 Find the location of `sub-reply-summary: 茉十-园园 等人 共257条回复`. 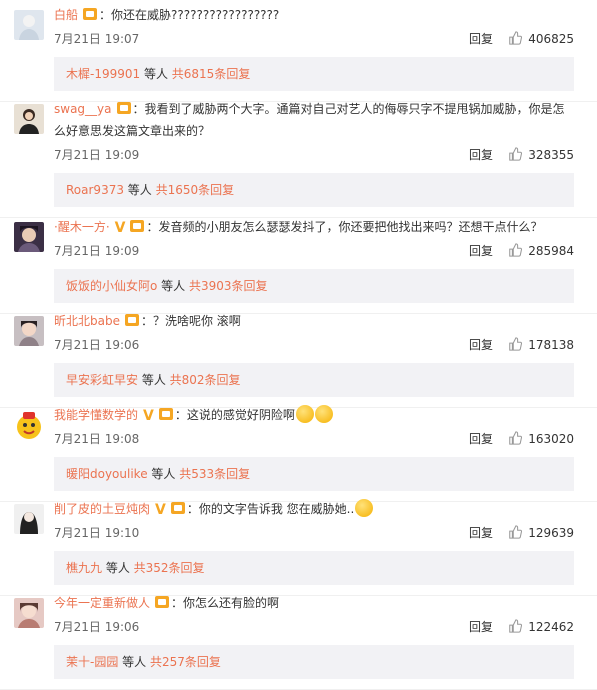

sub-reply-summary: 茉十-园园 等人 共257条回复 is located at coordinates (314, 662).